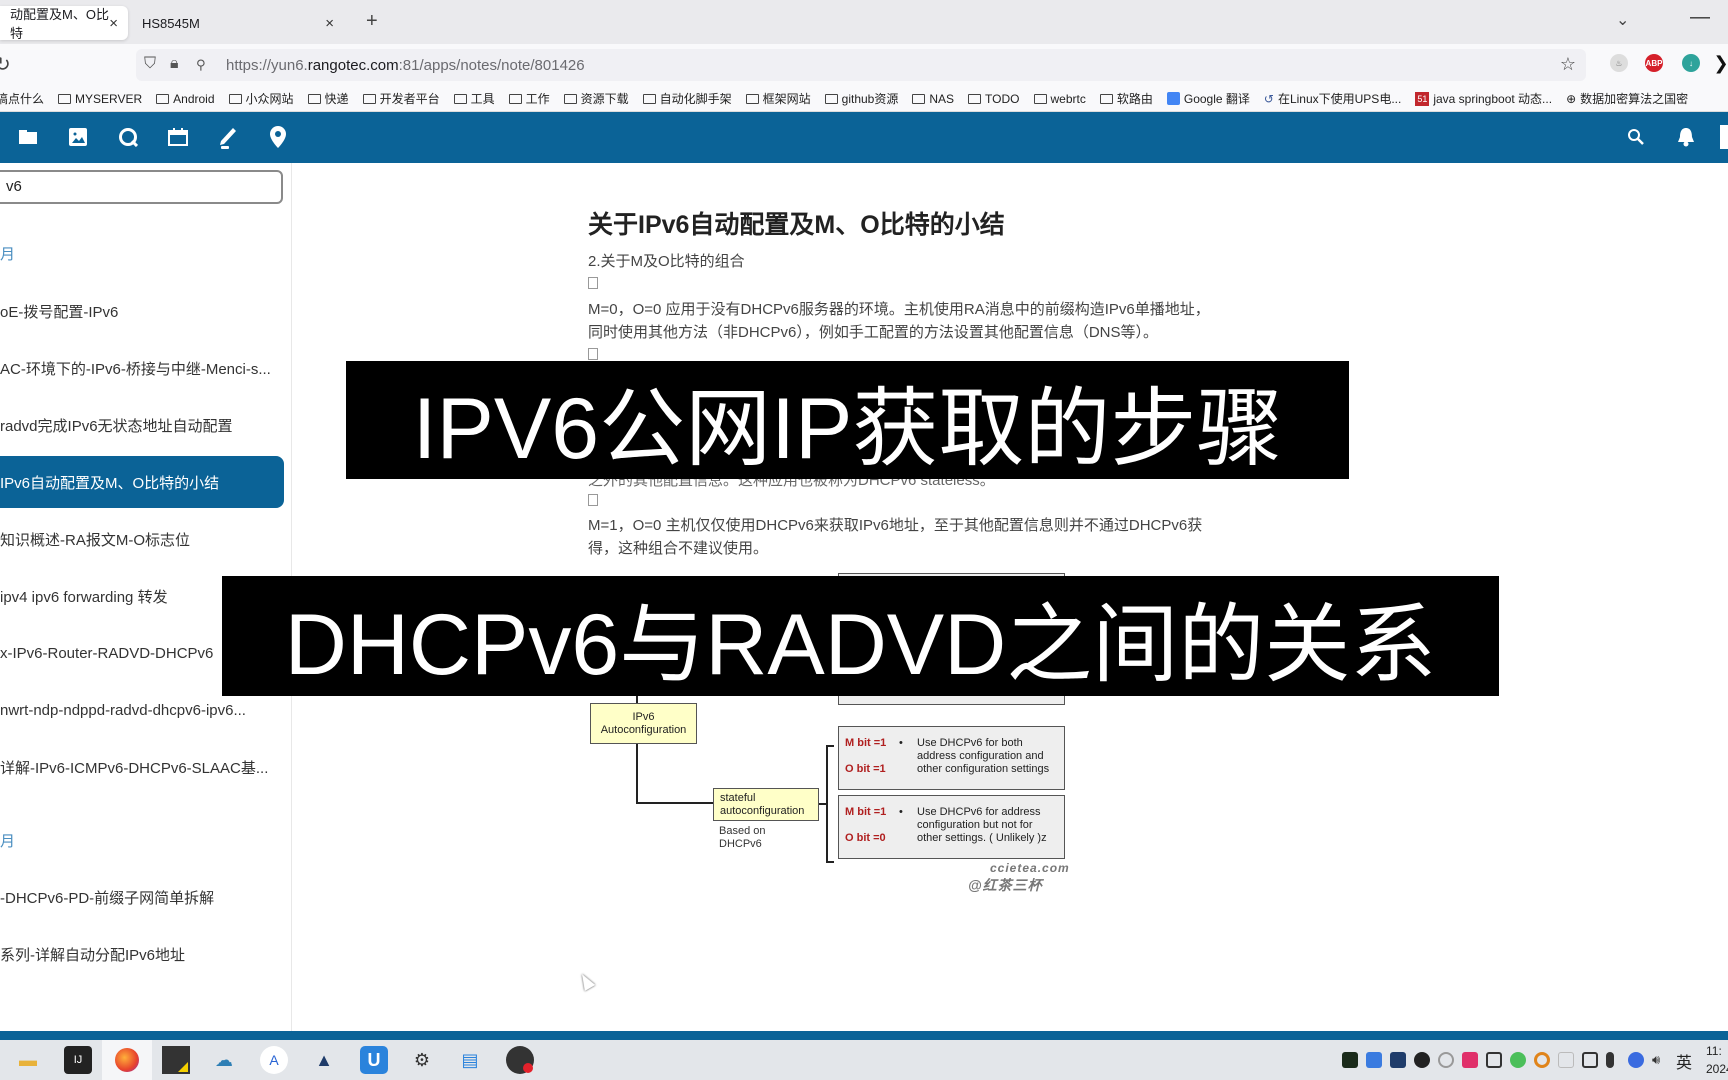 This screenshot has width=1728, height=1080. I want to click on bookmark-folder: MYSERVER, so click(100, 99).